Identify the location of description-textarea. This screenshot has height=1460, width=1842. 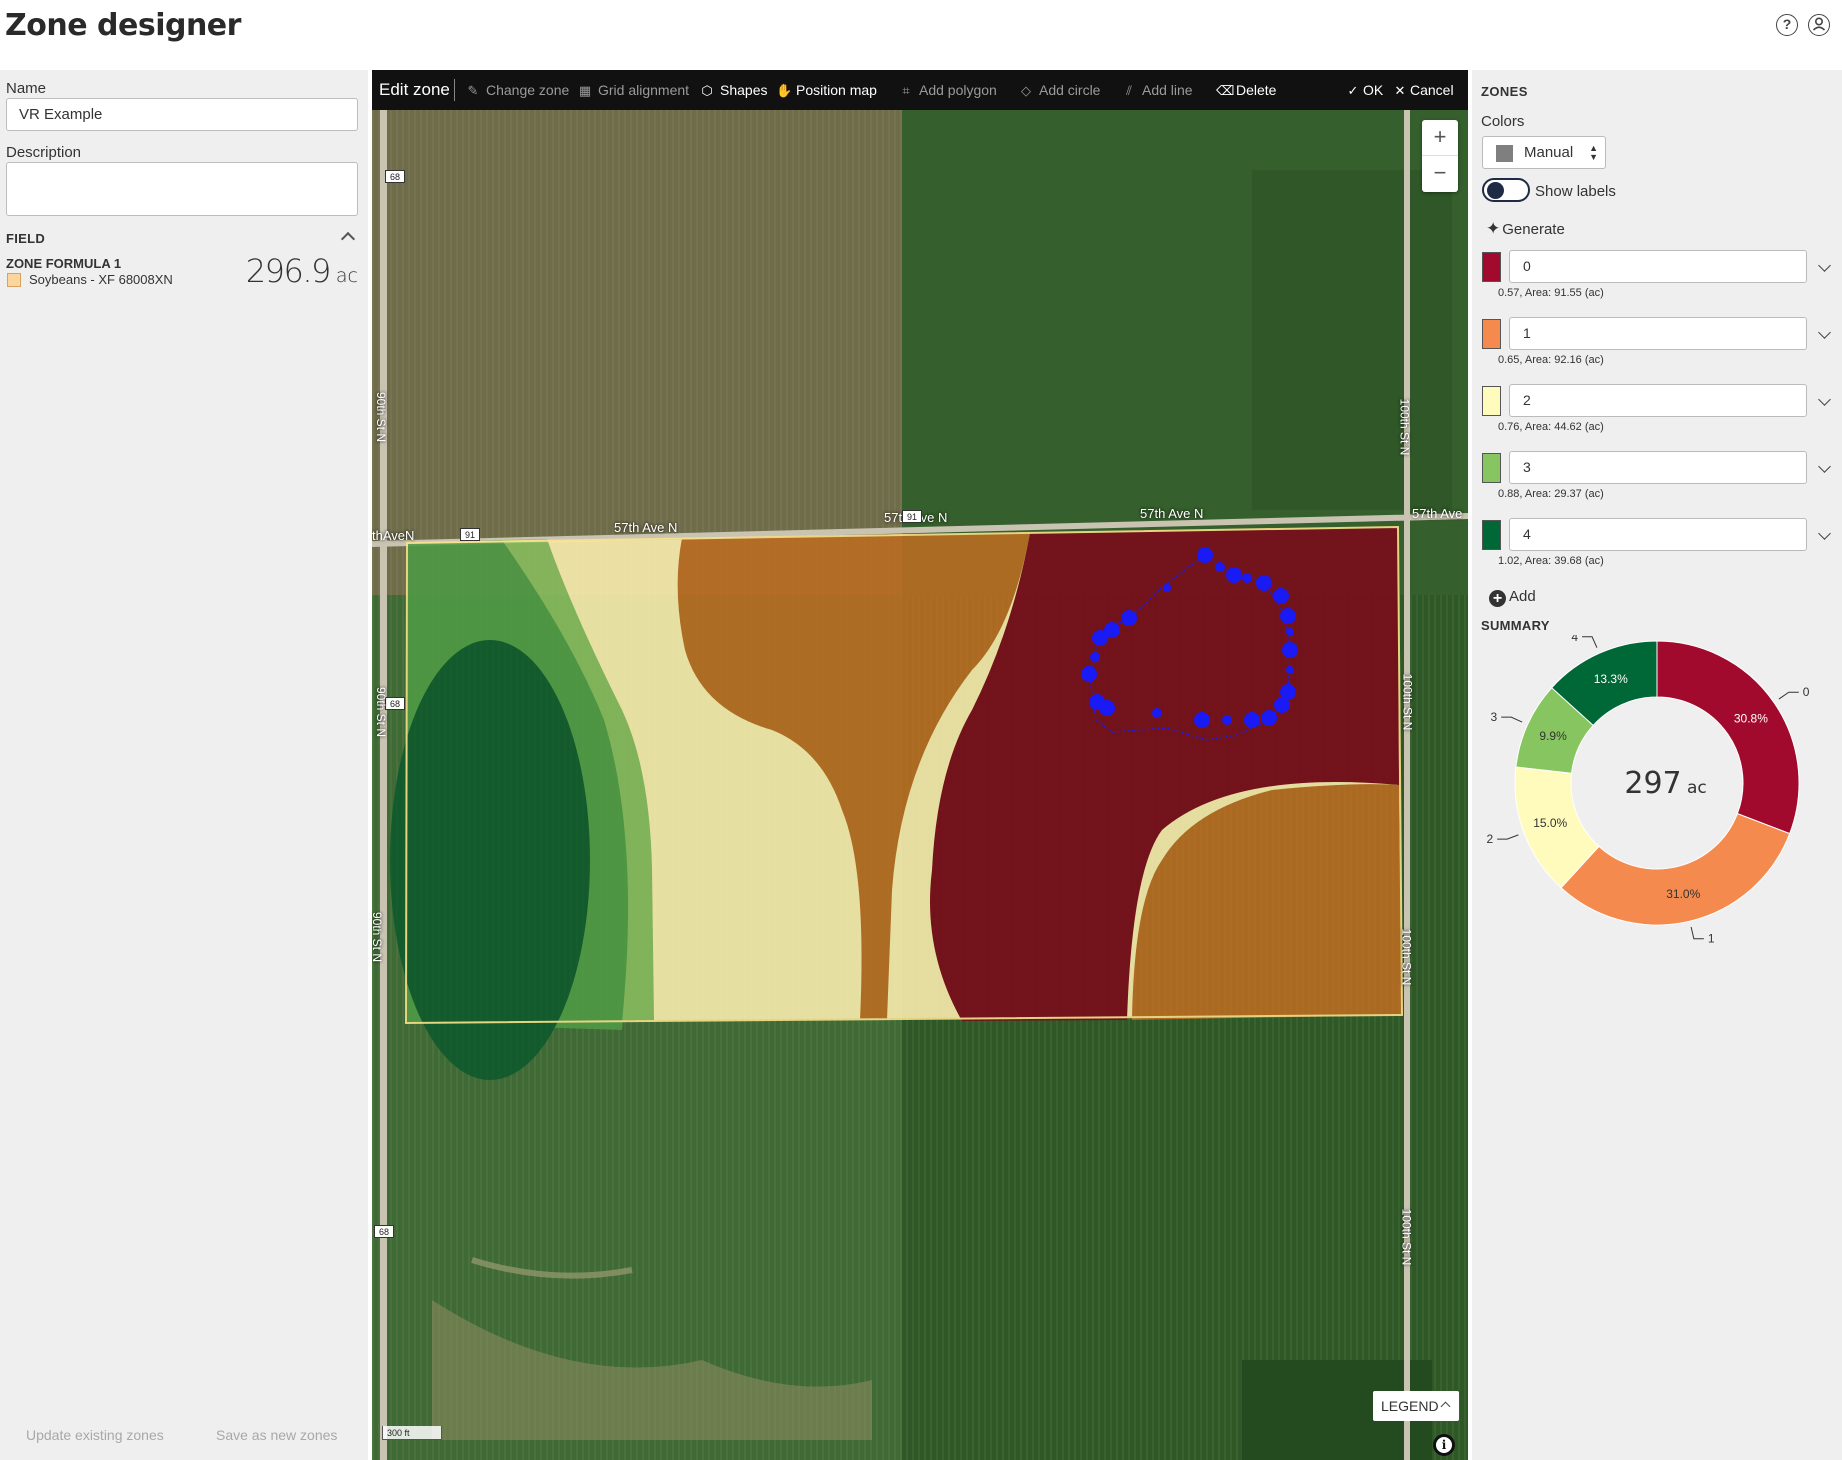
(182, 189).